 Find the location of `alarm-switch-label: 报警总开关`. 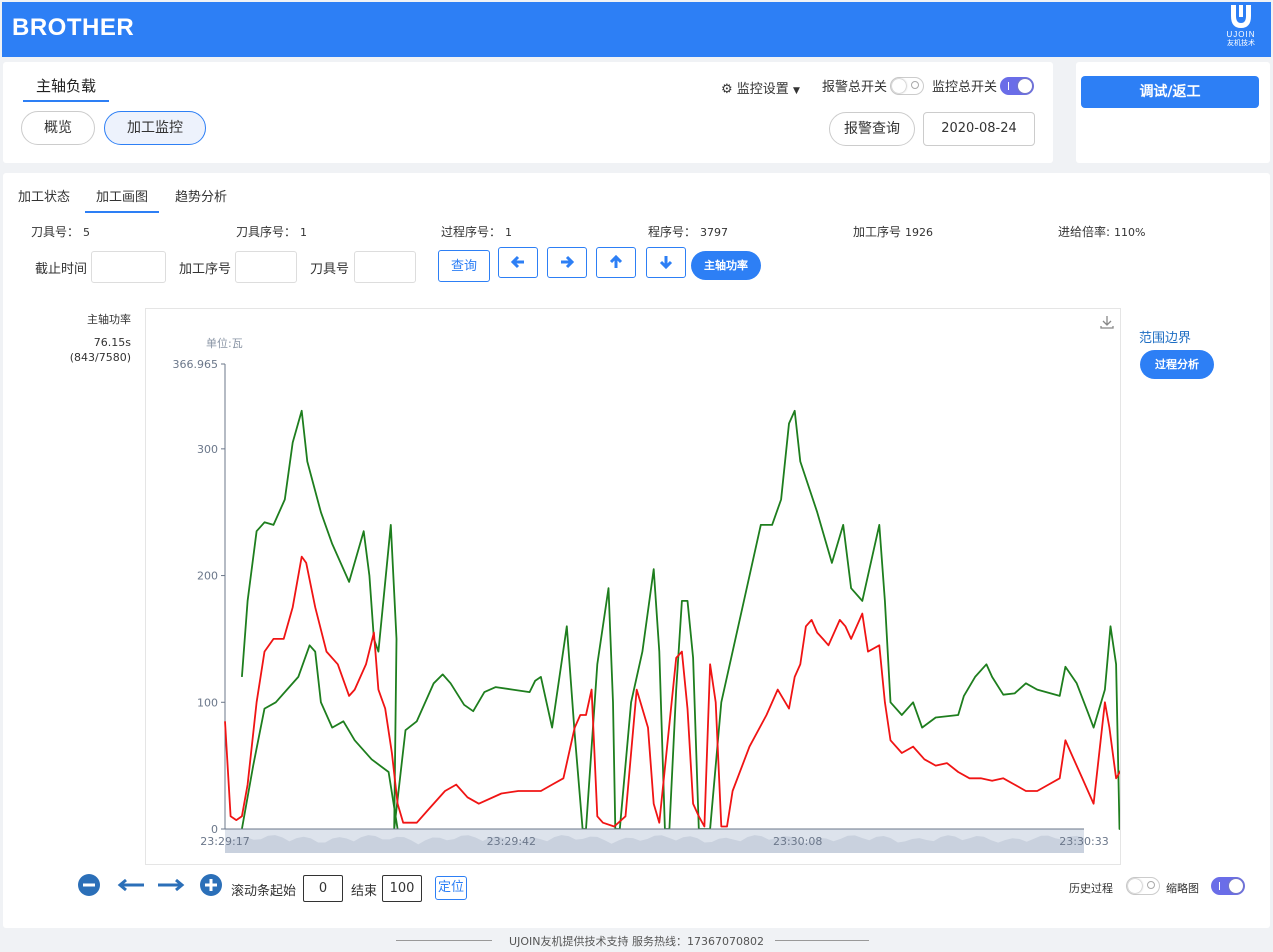

alarm-switch-label: 报警总开关 is located at coordinates (855, 87).